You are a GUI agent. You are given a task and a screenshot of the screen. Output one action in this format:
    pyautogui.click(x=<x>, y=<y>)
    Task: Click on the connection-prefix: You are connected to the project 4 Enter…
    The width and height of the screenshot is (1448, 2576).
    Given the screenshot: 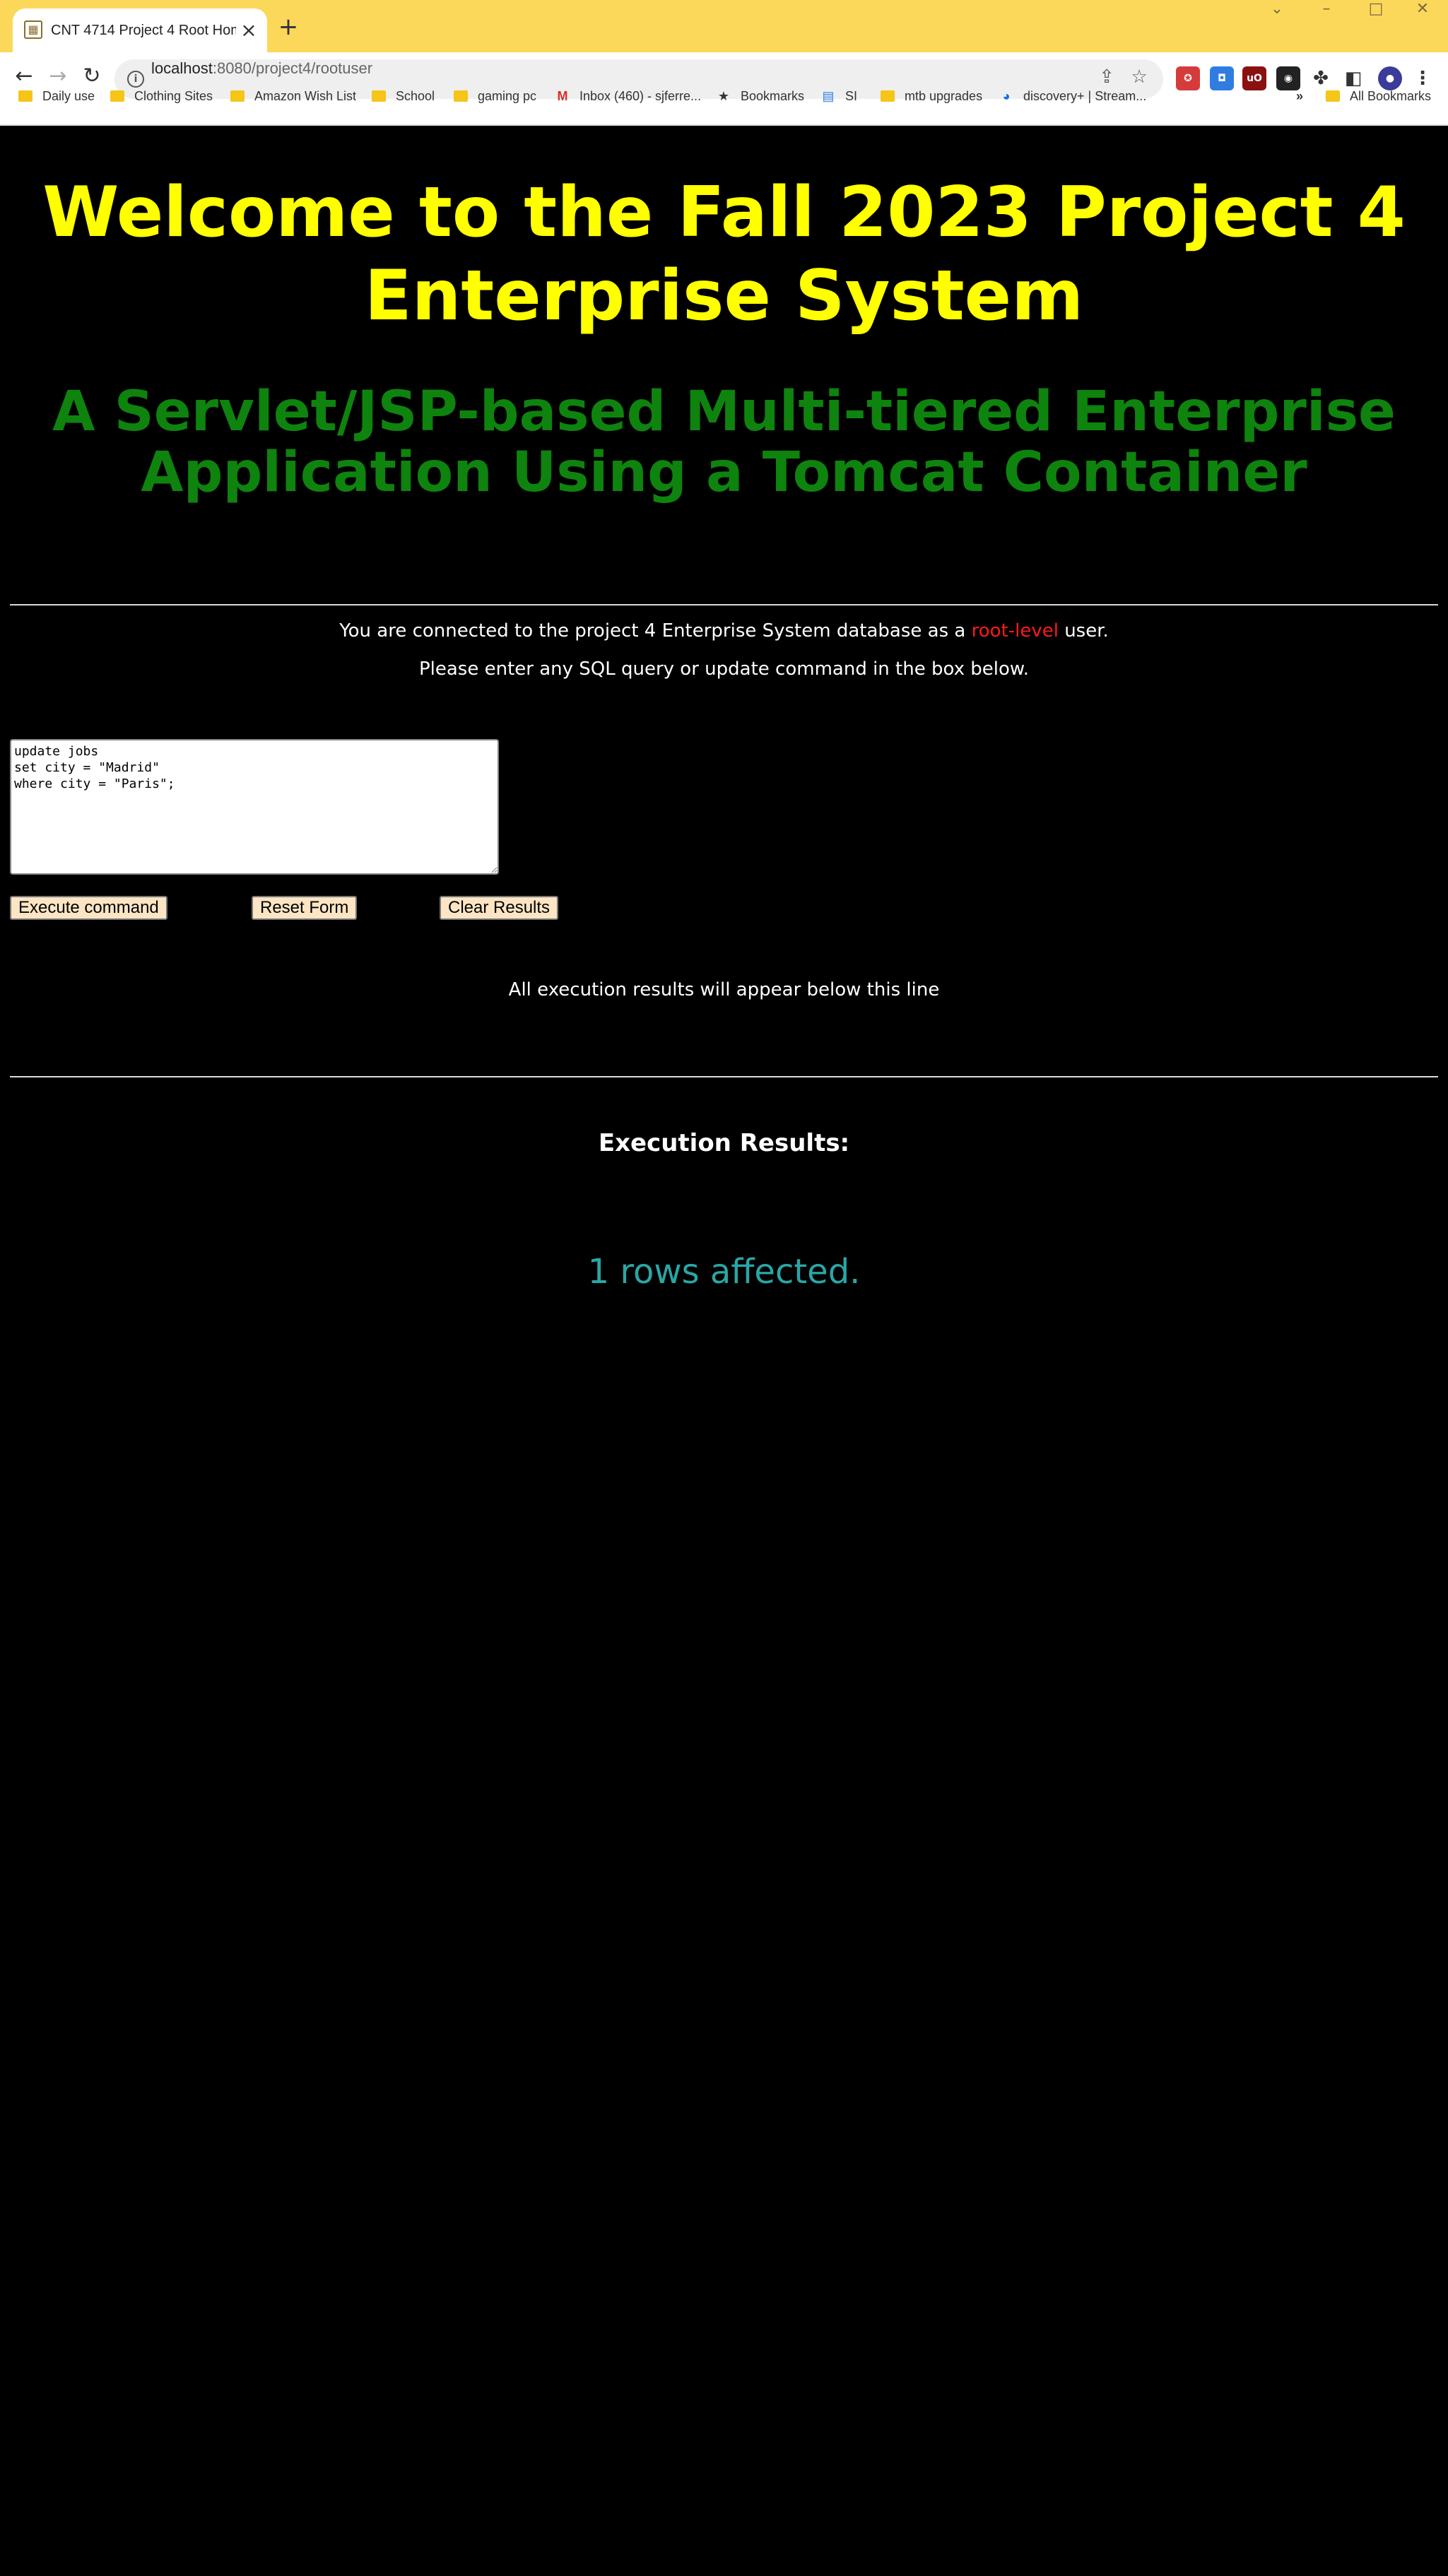 What is the action you would take?
    pyautogui.click(x=655, y=631)
    